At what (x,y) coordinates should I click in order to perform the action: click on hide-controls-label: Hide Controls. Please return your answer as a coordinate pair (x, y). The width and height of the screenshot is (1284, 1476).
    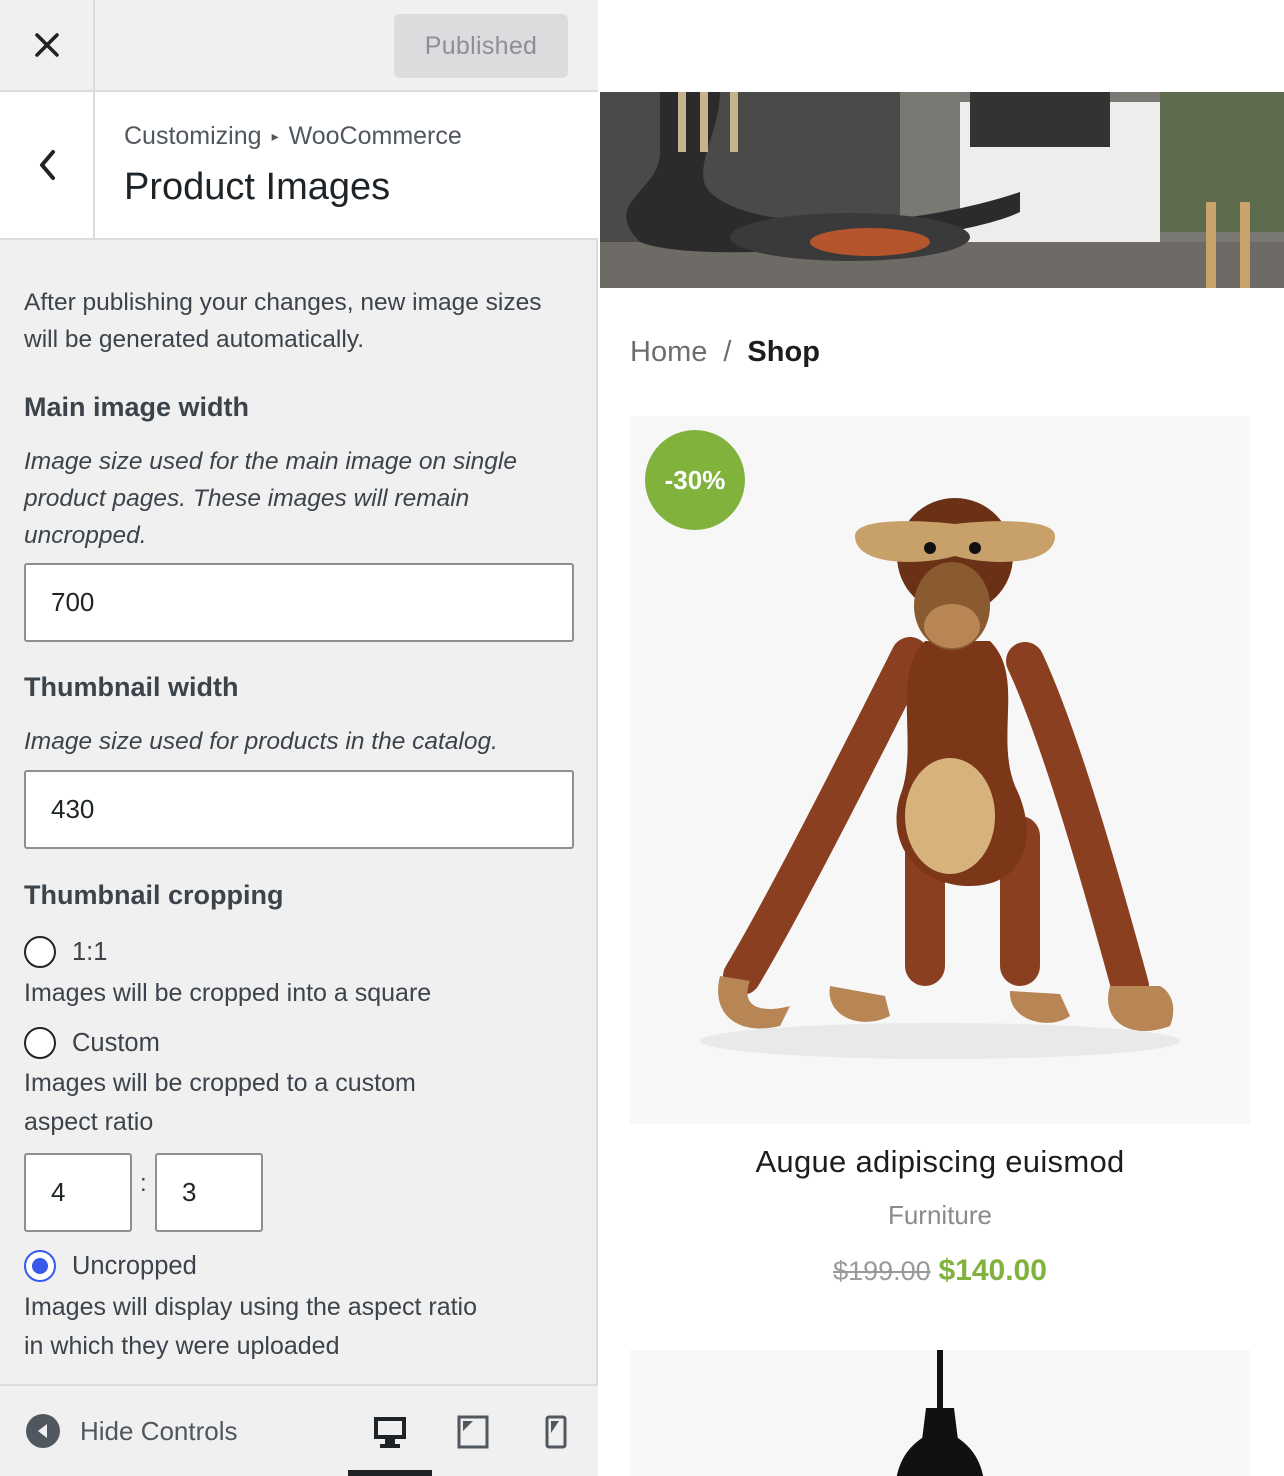
    Looking at the image, I should click on (159, 1430).